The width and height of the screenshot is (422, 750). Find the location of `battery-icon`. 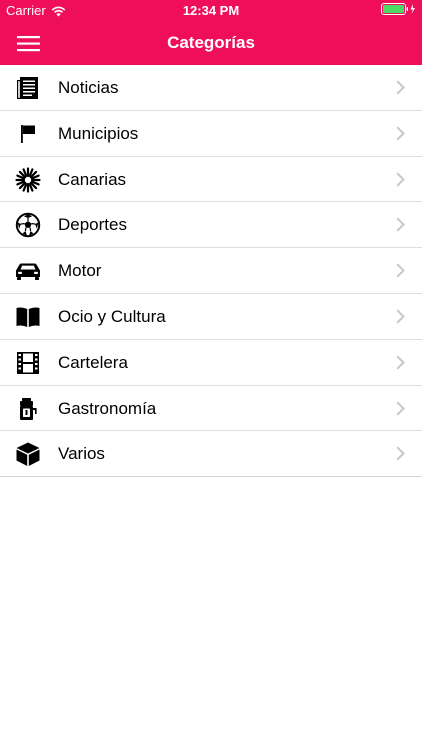

battery-icon is located at coordinates (398, 9).